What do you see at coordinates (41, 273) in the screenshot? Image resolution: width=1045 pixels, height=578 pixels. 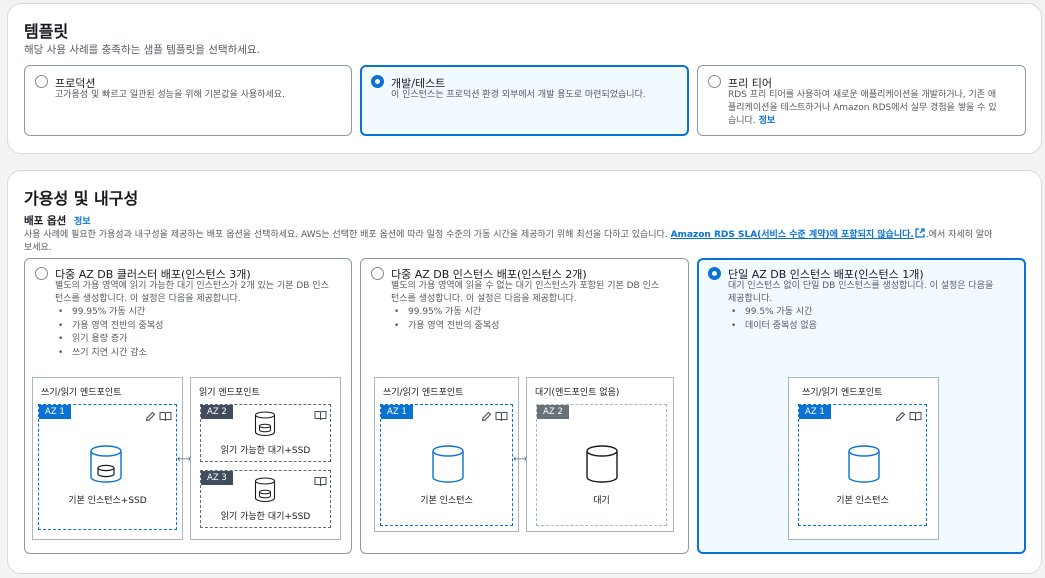 I see `radio-multi-az-cluster` at bounding box center [41, 273].